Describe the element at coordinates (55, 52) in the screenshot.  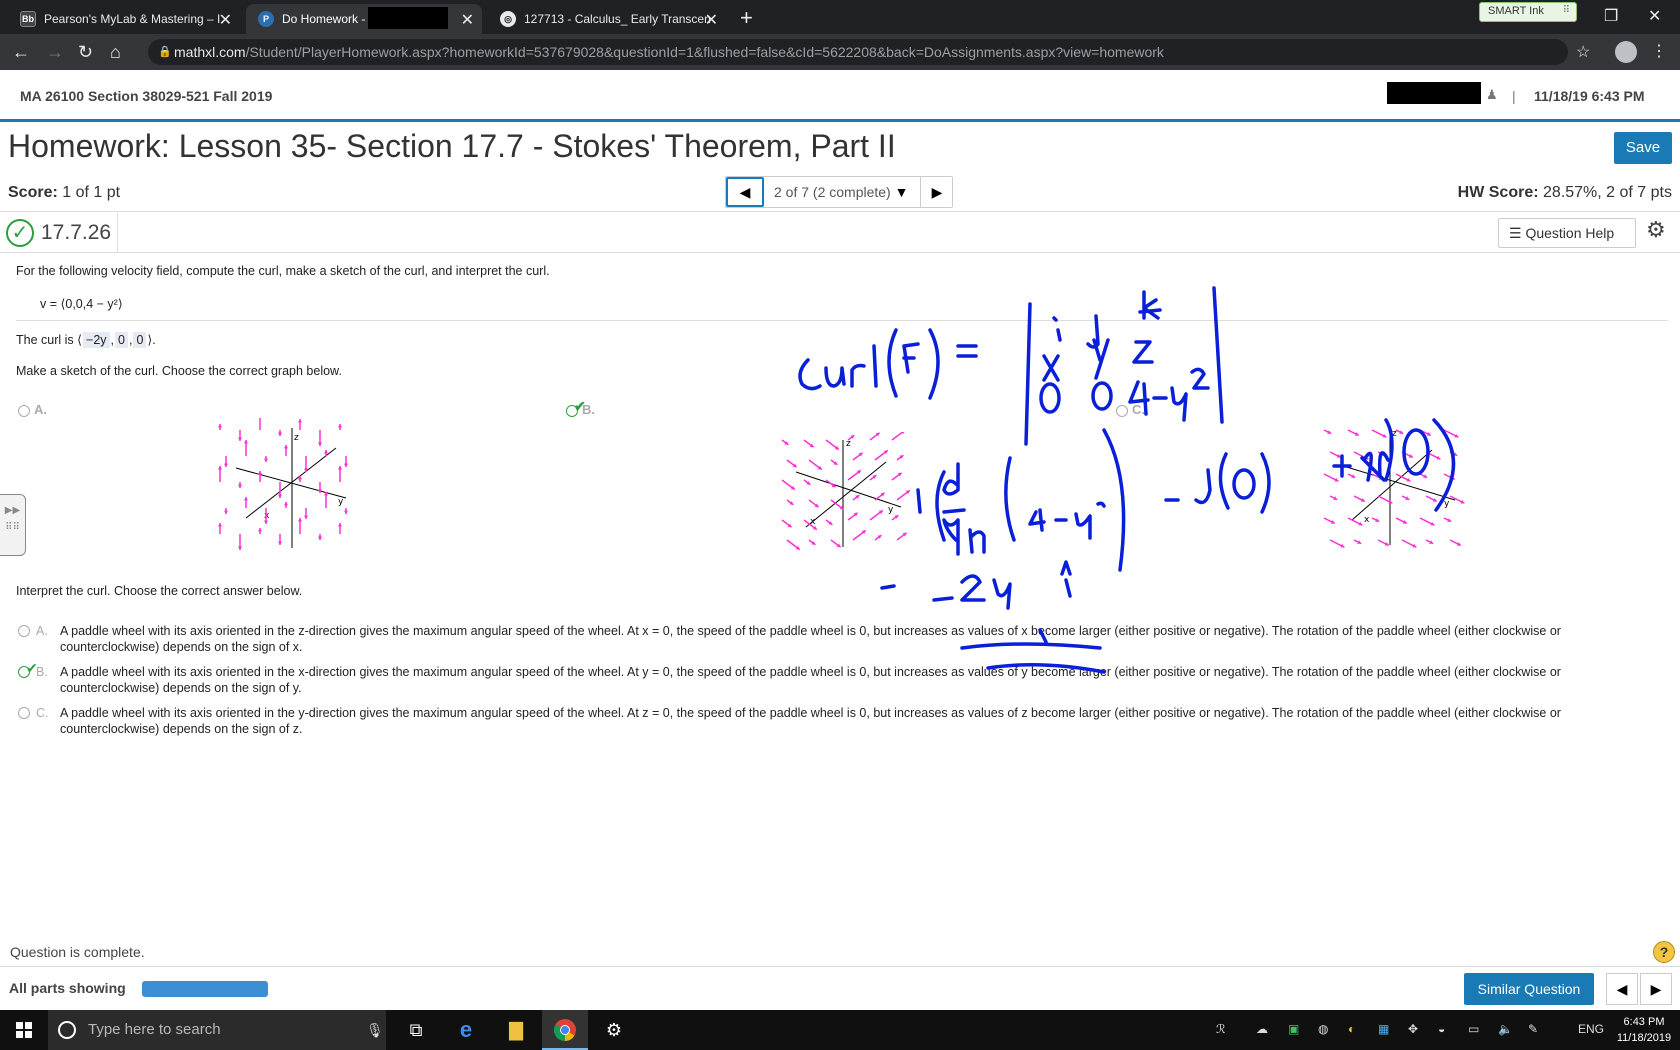
I see `forward-arrow-icon: →` at that location.